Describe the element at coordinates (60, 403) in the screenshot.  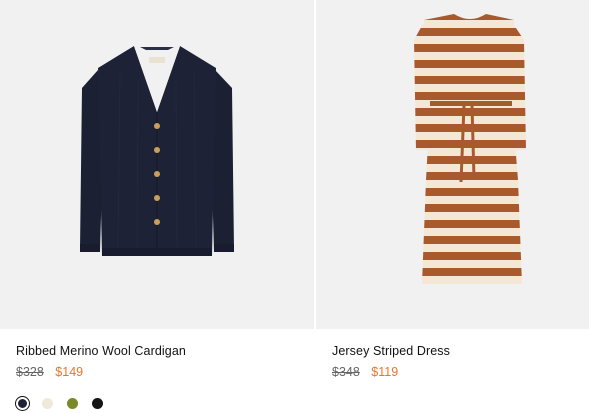
I see `color-swatches` at that location.